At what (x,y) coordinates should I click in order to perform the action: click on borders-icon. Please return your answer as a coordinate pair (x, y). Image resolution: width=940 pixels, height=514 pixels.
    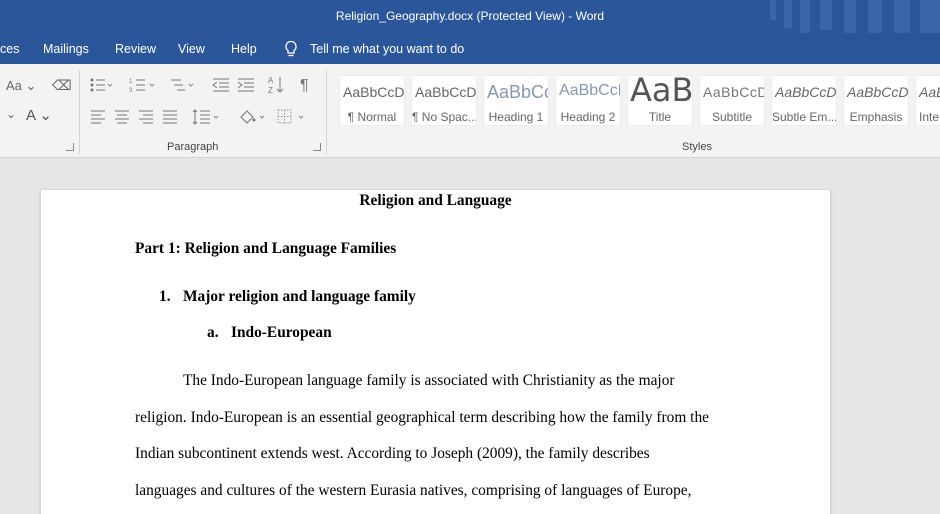
    Looking at the image, I should click on (292, 117).